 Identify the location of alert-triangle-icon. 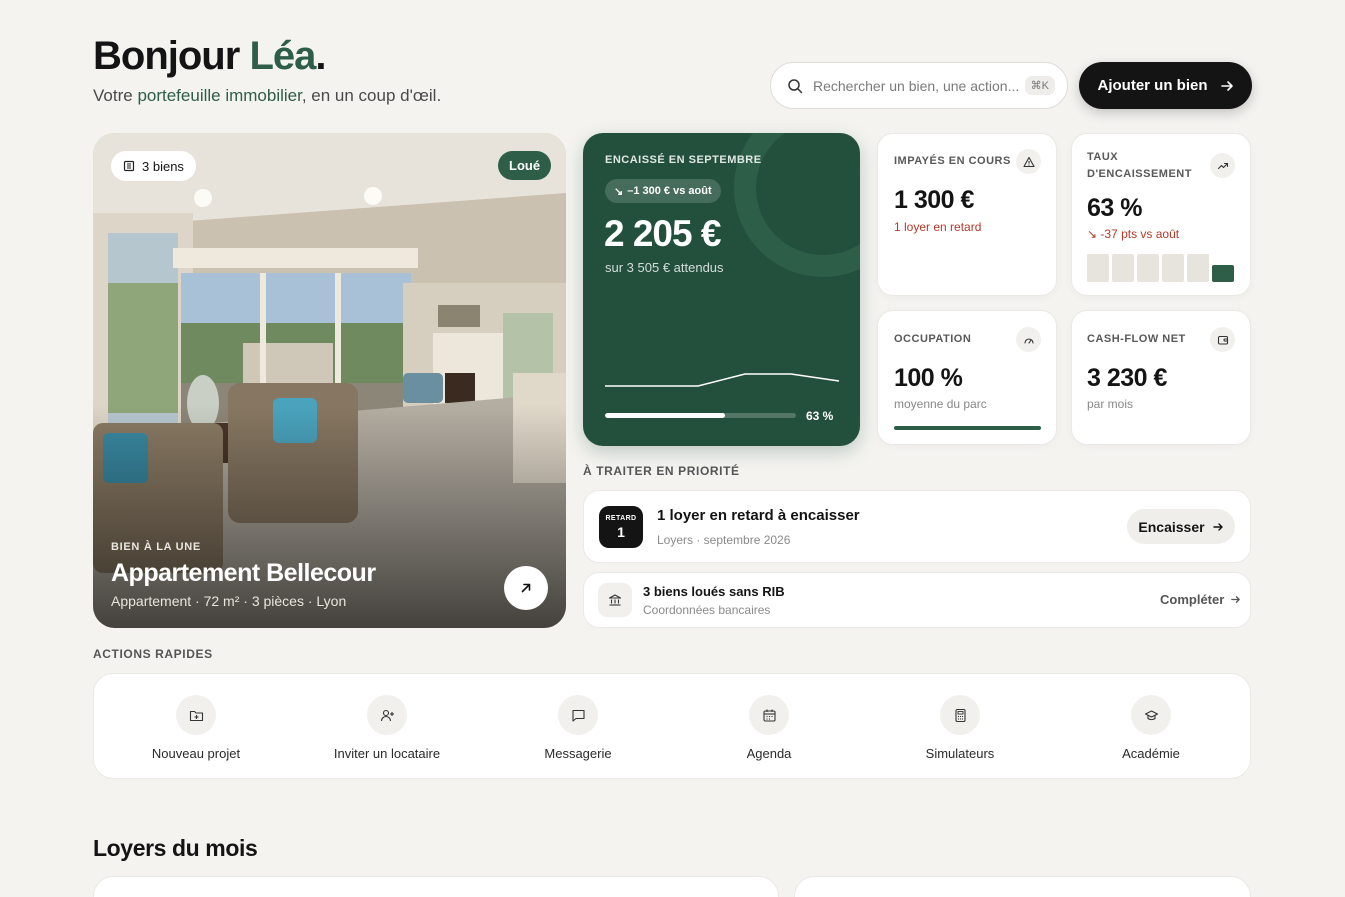
(1028, 161).